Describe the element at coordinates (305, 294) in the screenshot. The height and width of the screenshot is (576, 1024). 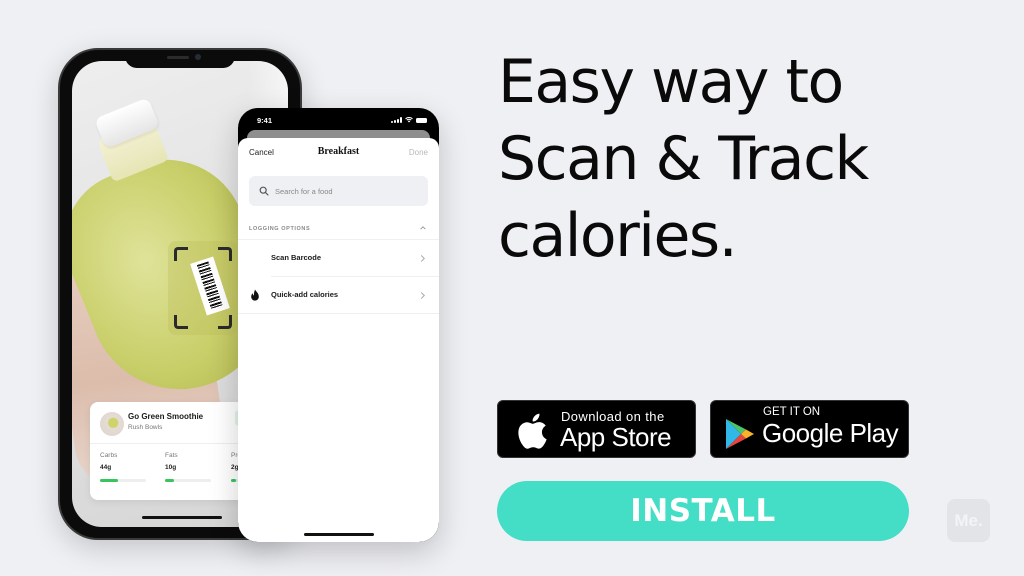
I see `option-label: Quick-add calories` at that location.